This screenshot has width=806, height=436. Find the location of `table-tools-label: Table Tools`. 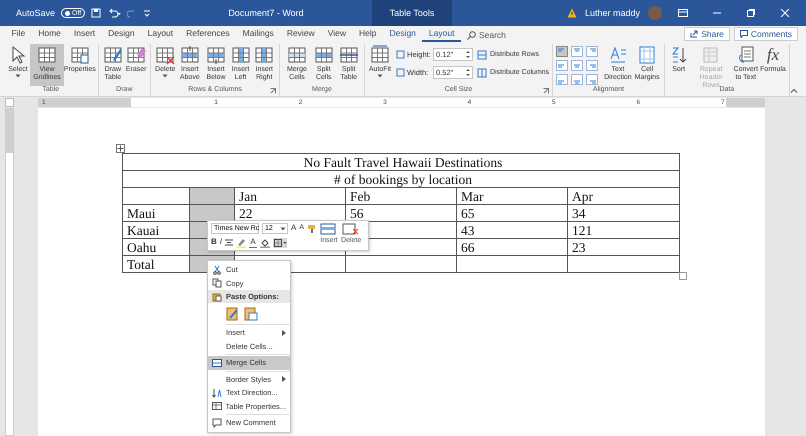

table-tools-label: Table Tools is located at coordinates (412, 13).